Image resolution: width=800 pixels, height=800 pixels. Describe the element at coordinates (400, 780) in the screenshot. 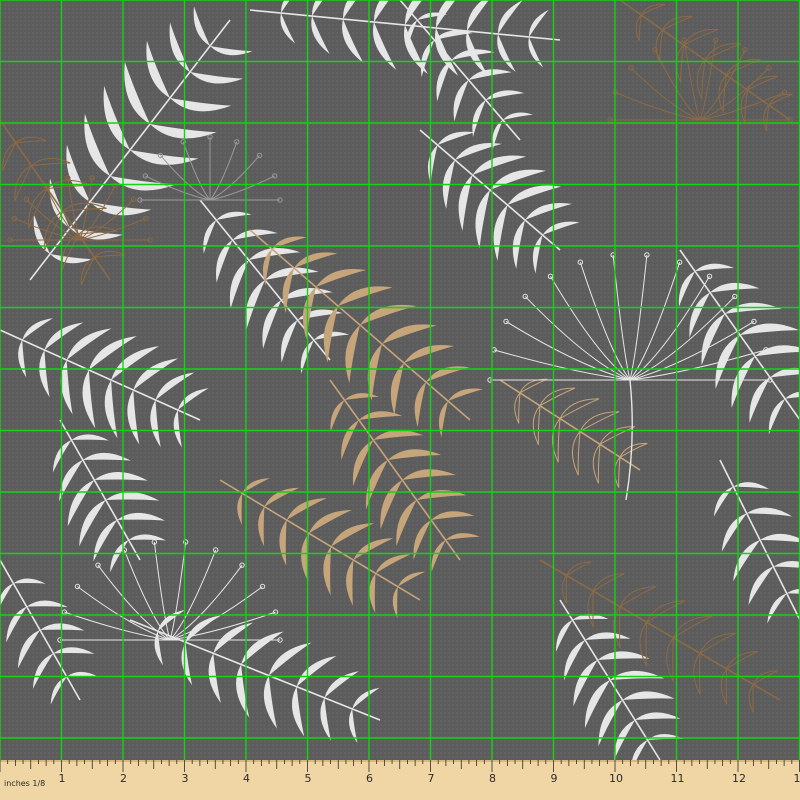

I see `measuring-ruler: 12345678910111213 inches 1/8` at that location.